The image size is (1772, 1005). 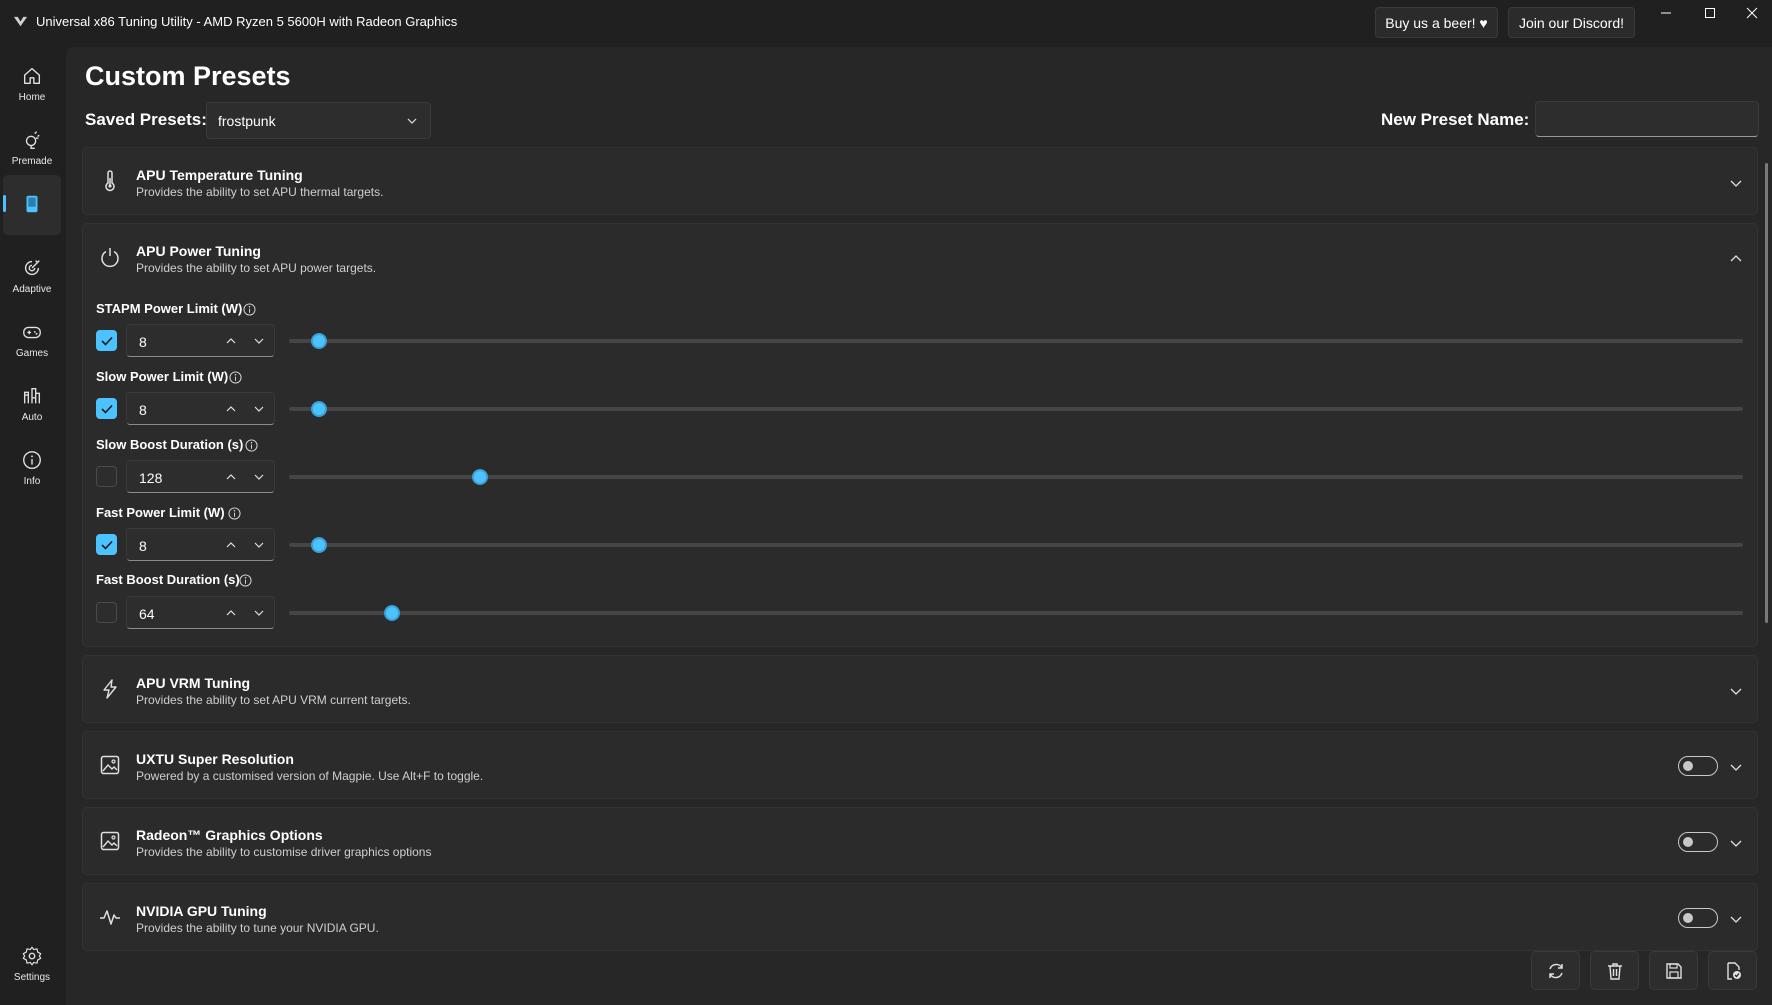 I want to click on gear-icon, so click(x=32, y=956).